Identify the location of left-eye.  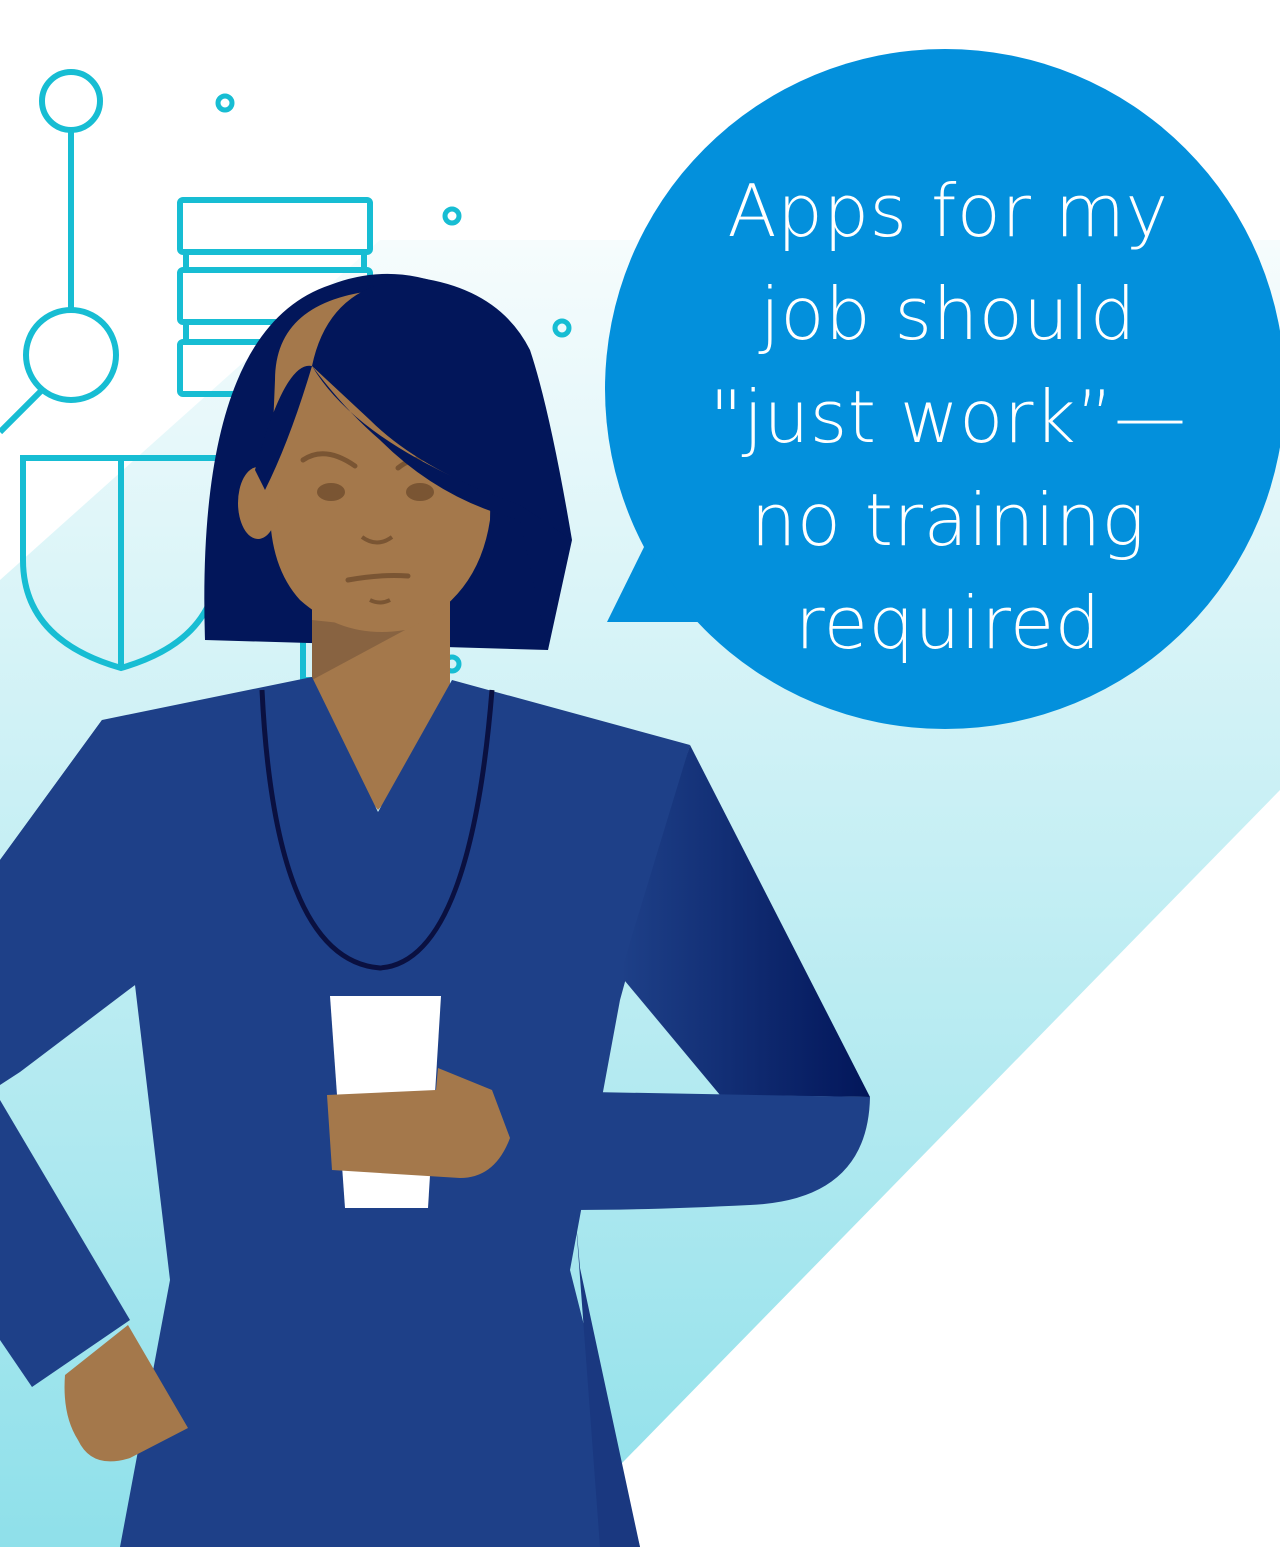
(331, 492).